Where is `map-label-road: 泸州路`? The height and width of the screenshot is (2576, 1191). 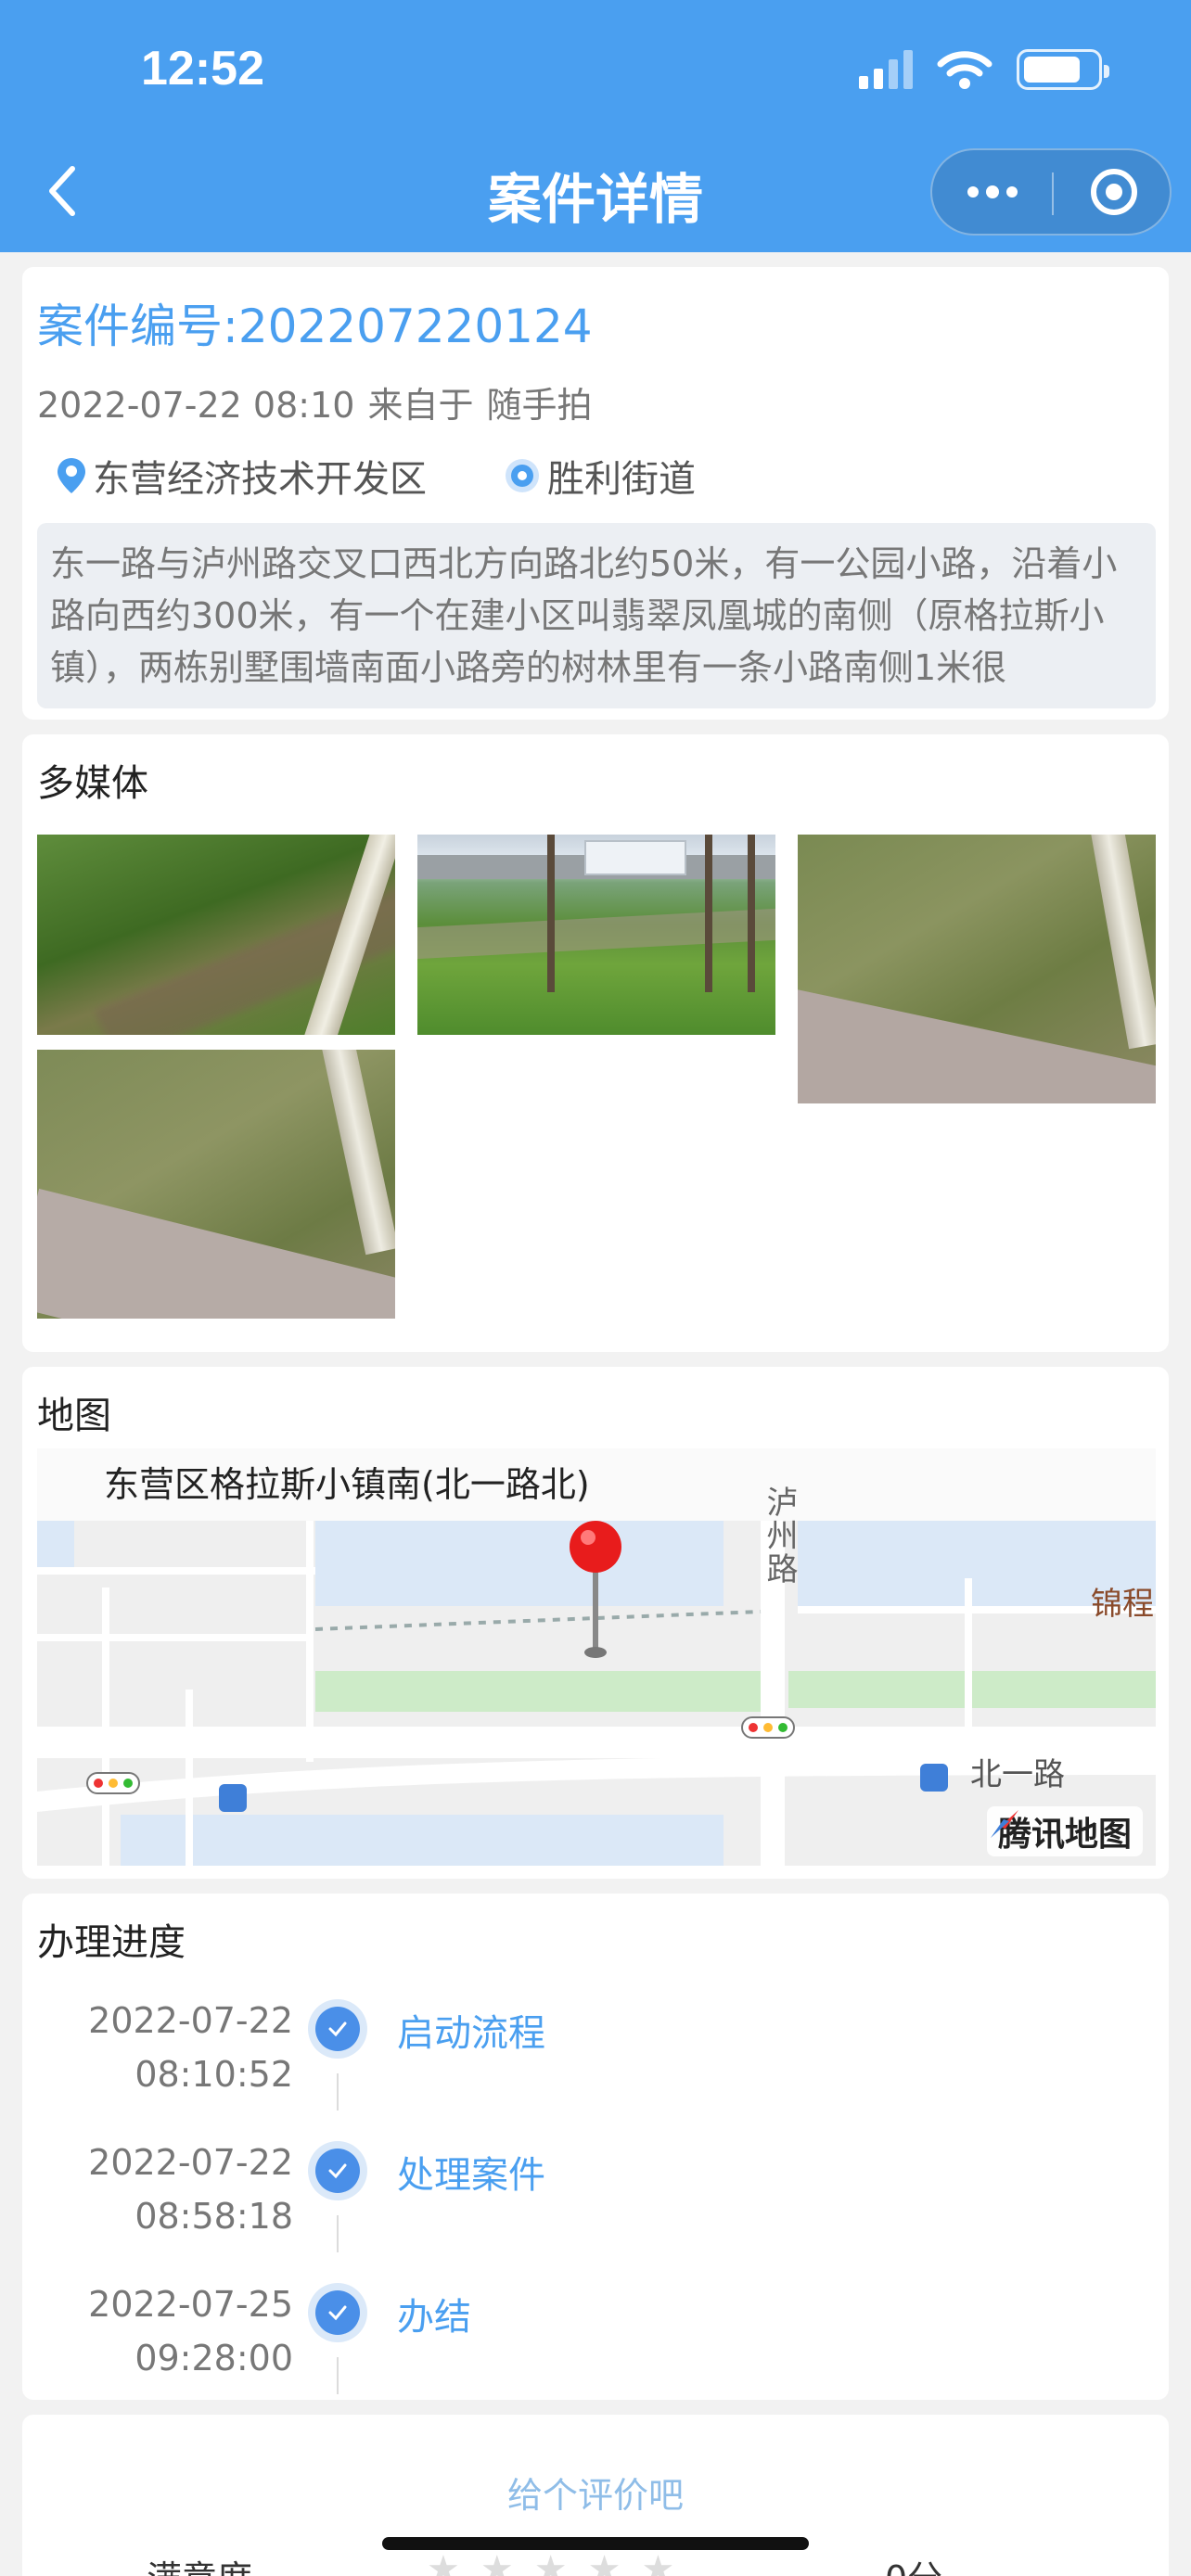
map-label-road: 泸州路 is located at coordinates (779, 1536).